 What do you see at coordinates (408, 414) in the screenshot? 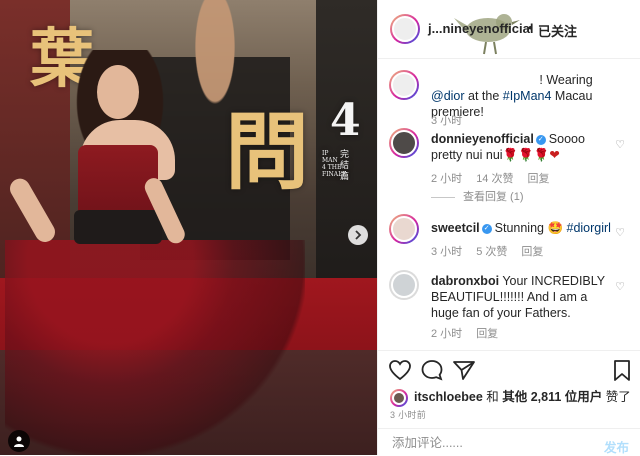
I see `post-timestamp: 3 小时前` at bounding box center [408, 414].